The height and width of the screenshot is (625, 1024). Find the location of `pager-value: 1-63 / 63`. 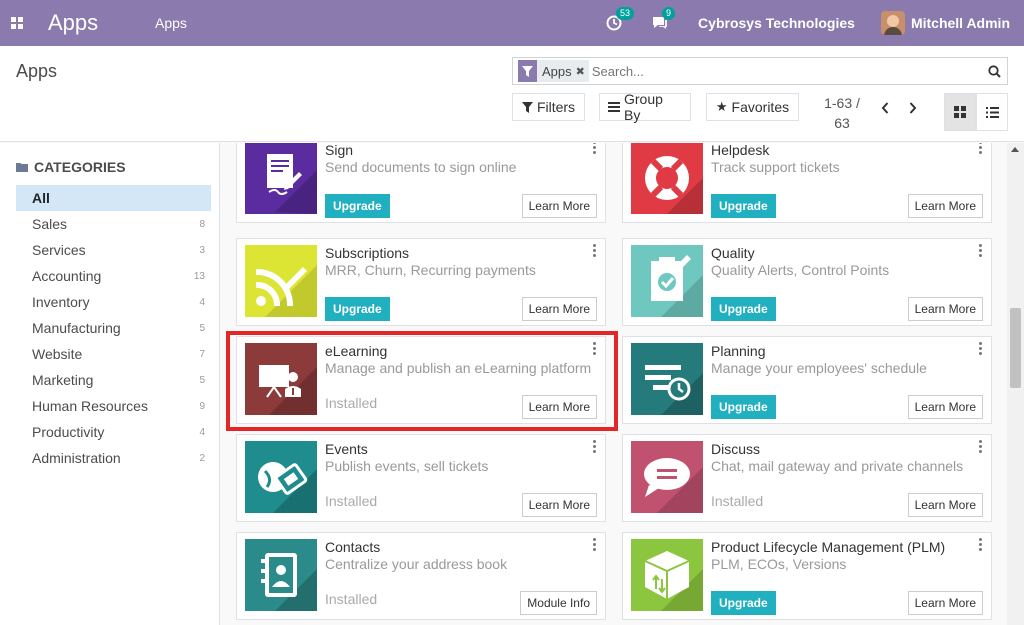

pager-value: 1-63 / 63 is located at coordinates (842, 113).